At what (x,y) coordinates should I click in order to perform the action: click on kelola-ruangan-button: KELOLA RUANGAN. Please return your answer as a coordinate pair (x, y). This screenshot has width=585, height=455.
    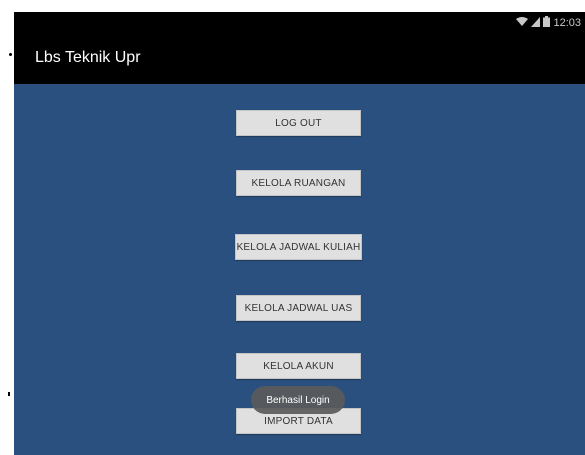
    Looking at the image, I should click on (298, 183).